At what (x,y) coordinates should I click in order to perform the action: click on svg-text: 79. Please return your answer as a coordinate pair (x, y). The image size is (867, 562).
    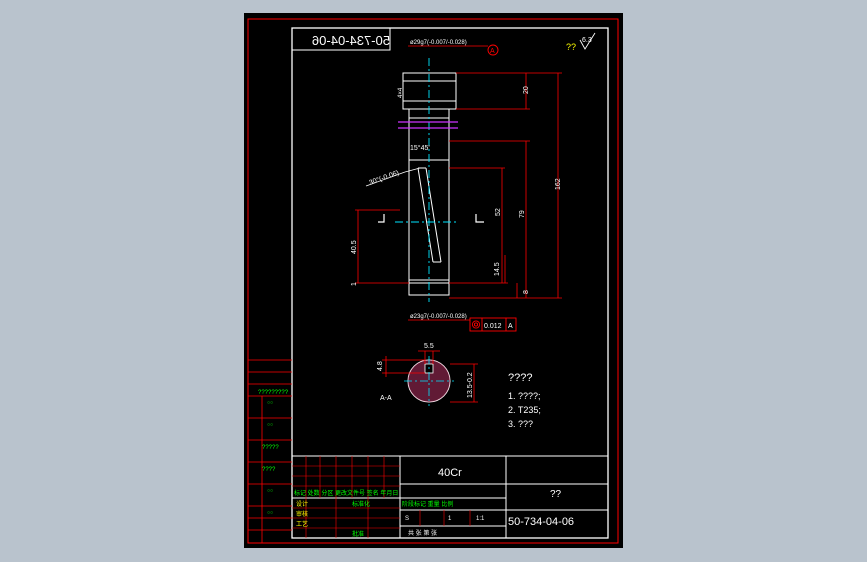
    Looking at the image, I should click on (522, 214).